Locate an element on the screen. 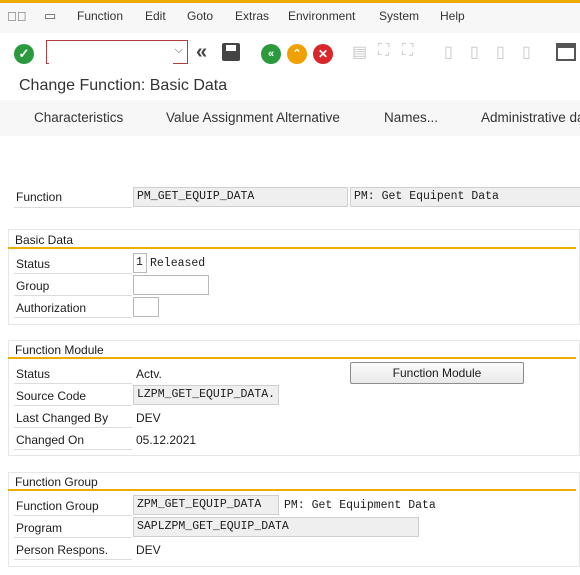  menu-edit: Edit is located at coordinates (155, 16).